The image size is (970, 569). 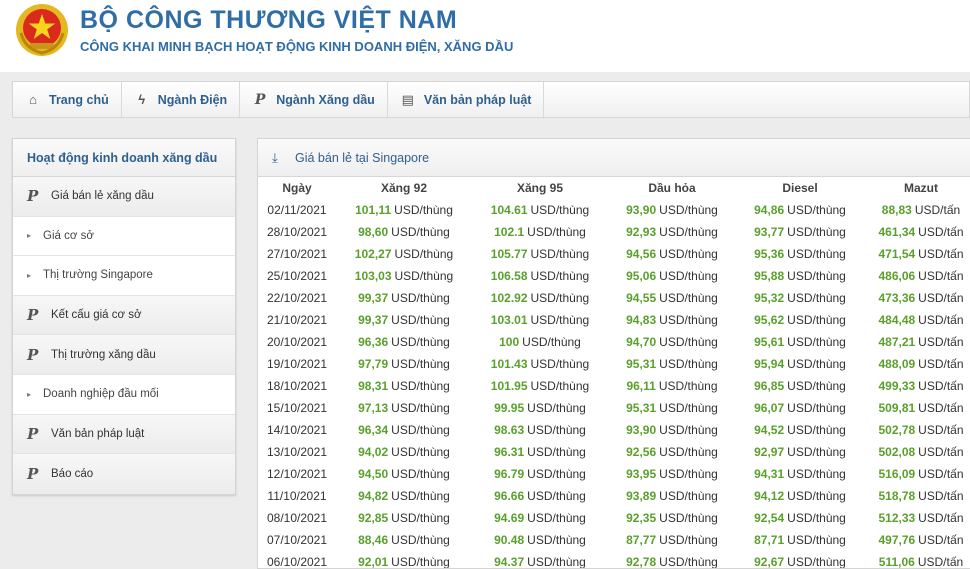 What do you see at coordinates (800, 342) in the screenshot?
I see `price-cell: 95,61 USD/thùng` at bounding box center [800, 342].